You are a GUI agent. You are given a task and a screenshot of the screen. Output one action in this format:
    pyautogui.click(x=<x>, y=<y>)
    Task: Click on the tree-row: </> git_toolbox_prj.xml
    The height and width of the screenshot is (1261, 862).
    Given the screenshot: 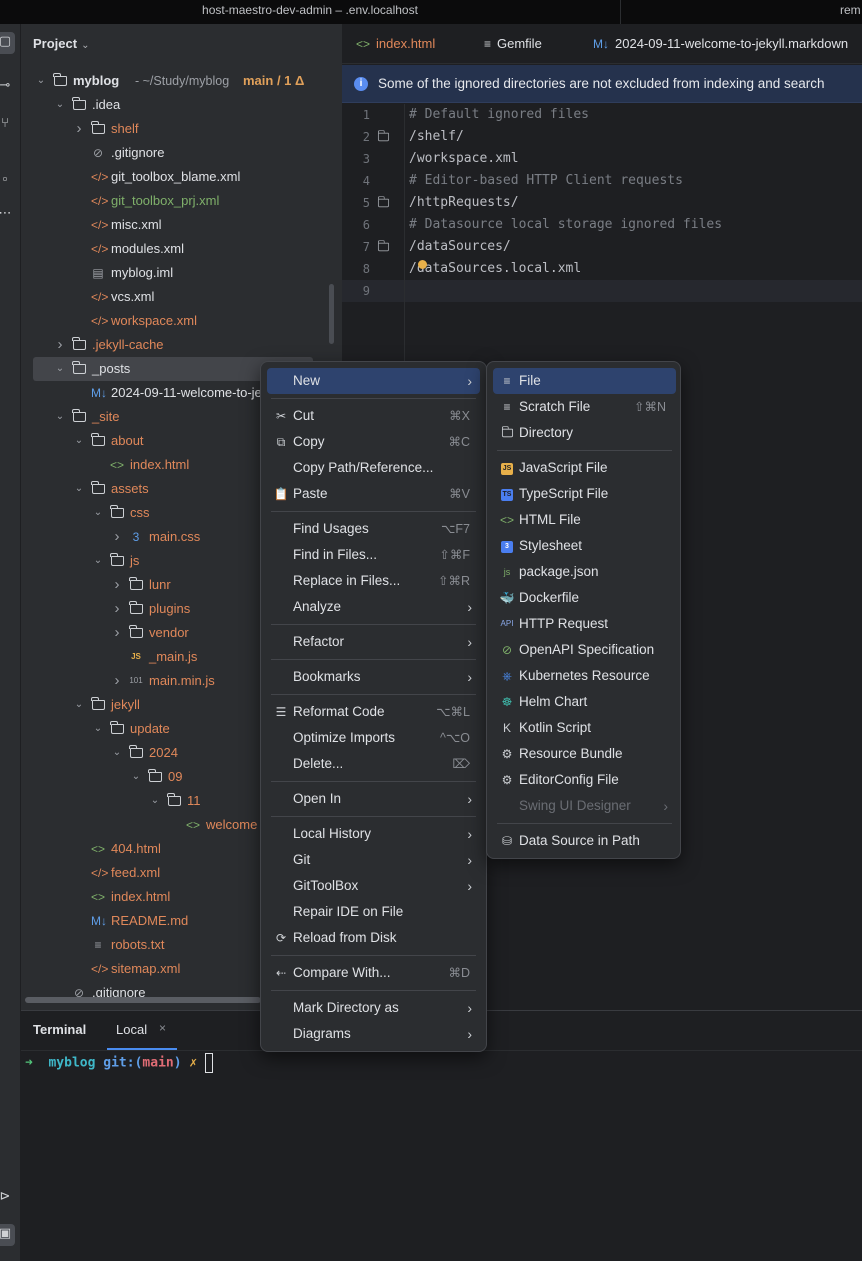 What is the action you would take?
    pyautogui.click(x=181, y=201)
    